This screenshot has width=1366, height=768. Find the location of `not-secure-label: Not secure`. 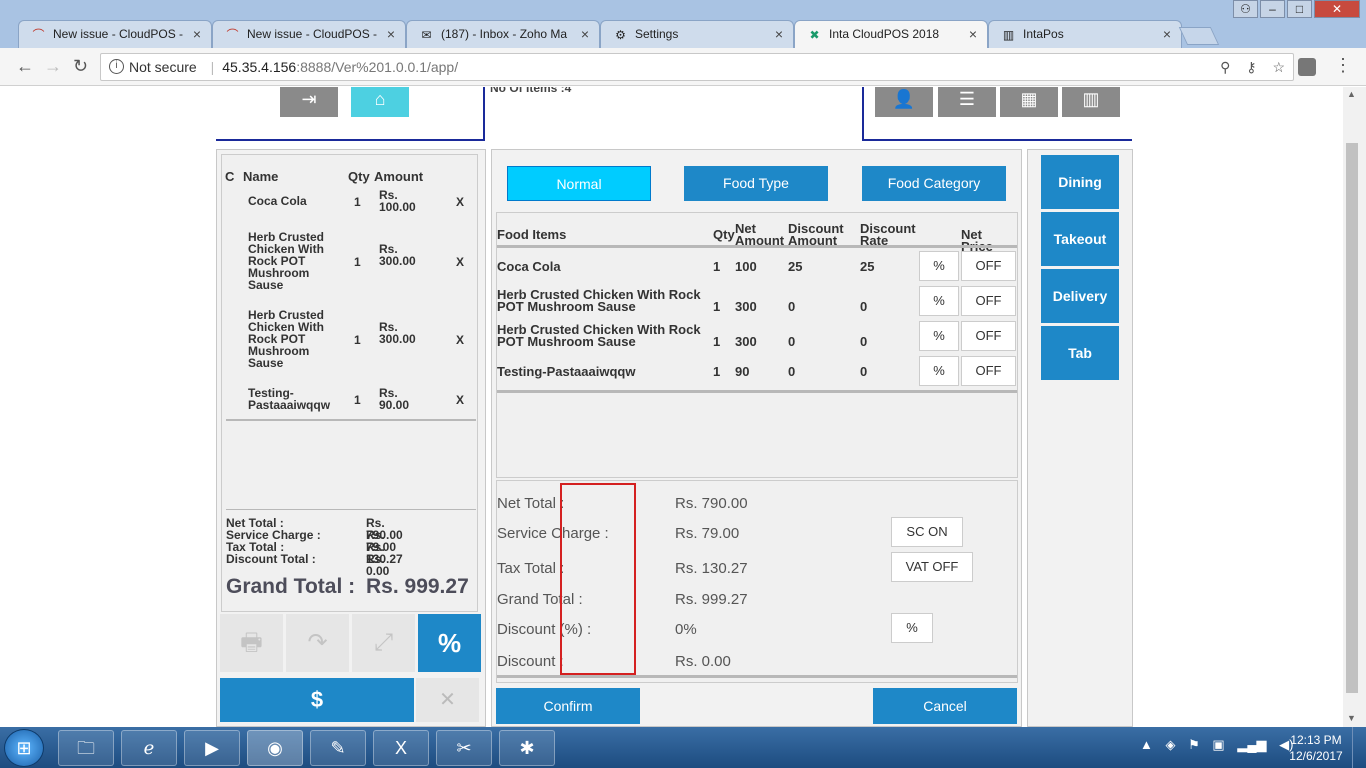

not-secure-label: Not secure is located at coordinates (163, 67).